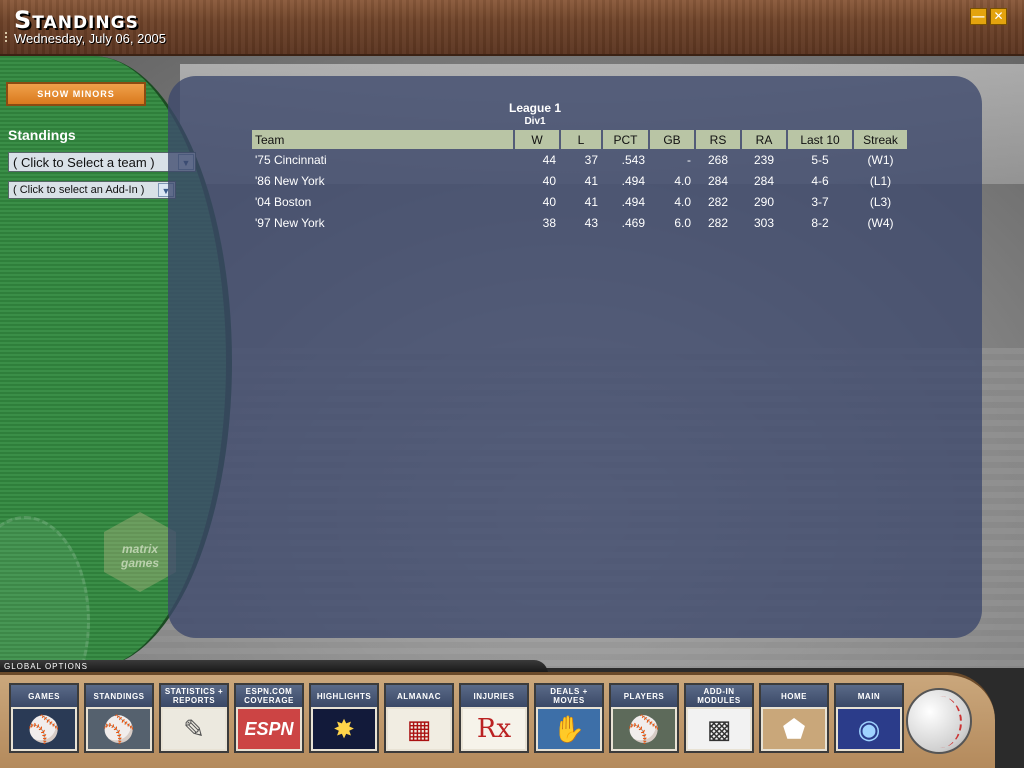 The width and height of the screenshot is (1024, 768). I want to click on team-cell: '86 New York, so click(382, 180).